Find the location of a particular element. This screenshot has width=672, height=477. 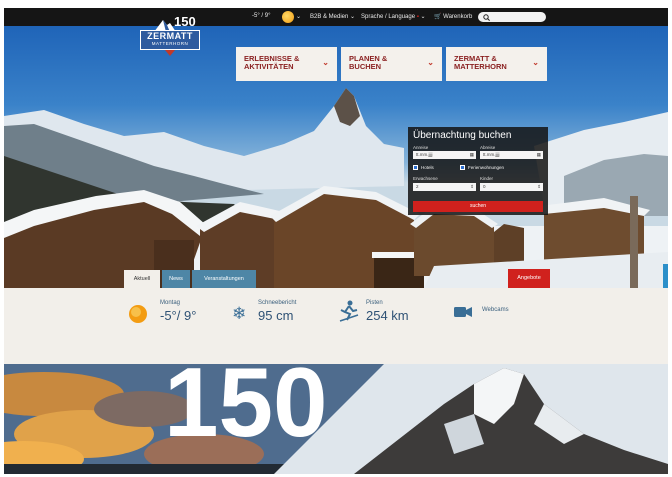

nav-menu-planning: PLANEN & BUCHEN ⌄ is located at coordinates (391, 64).